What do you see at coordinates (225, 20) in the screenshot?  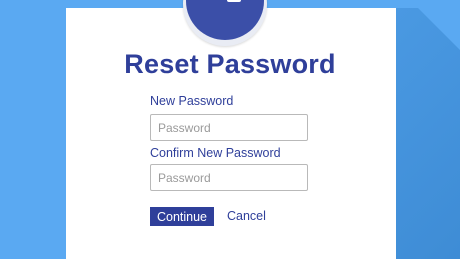 I see `lock-avatar-icon` at bounding box center [225, 20].